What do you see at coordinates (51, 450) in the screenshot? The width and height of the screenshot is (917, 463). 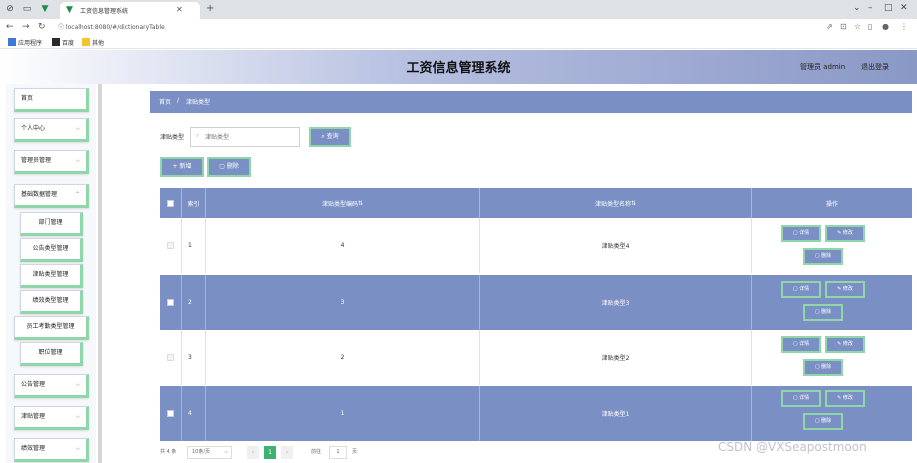 I see `sidebar-item-performance: 绩效管理 ⌵` at bounding box center [51, 450].